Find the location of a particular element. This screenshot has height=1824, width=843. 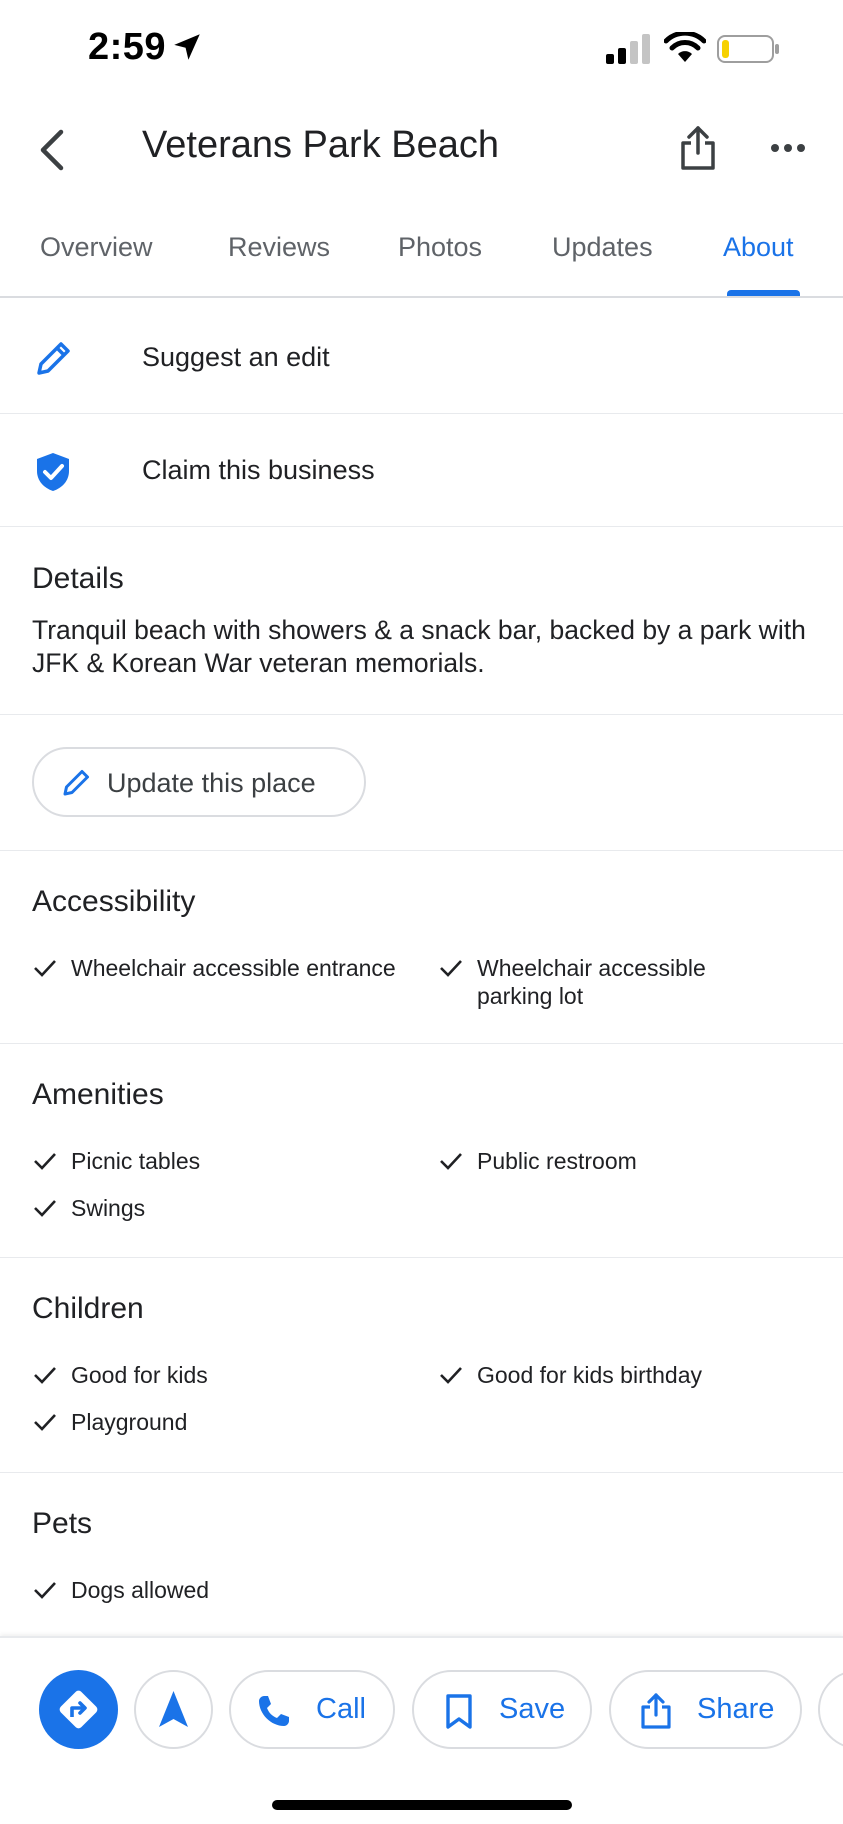

back-arrow-icon is located at coordinates (52, 150).